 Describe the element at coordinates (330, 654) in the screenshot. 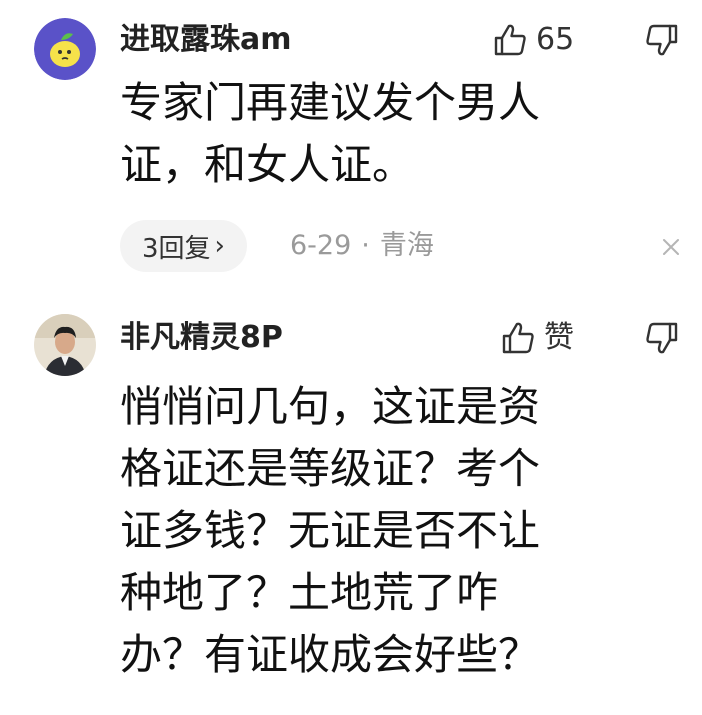

I see `comment-body-line: 办？有证收成会好些？` at that location.